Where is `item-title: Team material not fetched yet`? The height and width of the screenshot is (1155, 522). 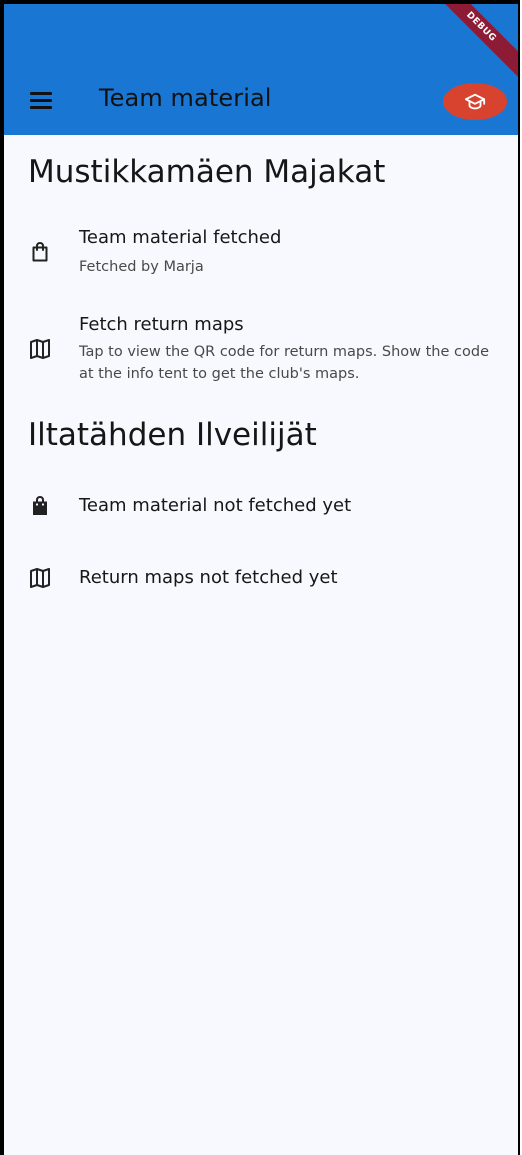
item-title: Team material not fetched yet is located at coordinates (215, 505).